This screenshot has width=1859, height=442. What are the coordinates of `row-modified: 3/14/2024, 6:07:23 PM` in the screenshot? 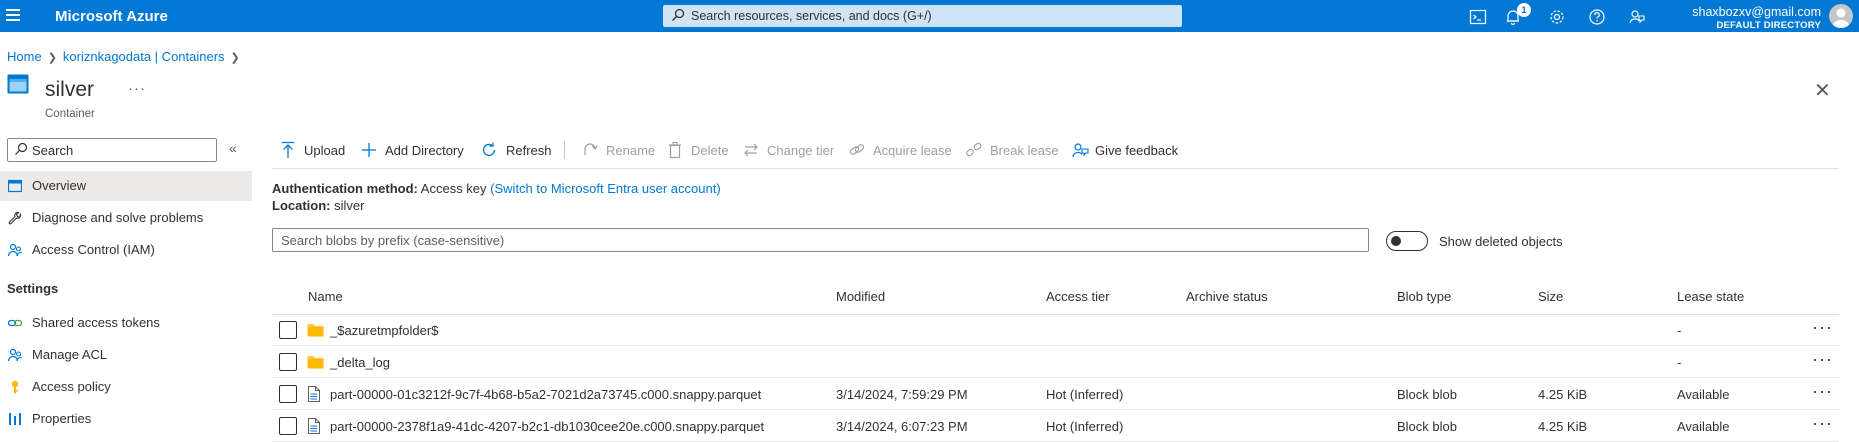 It's located at (902, 426).